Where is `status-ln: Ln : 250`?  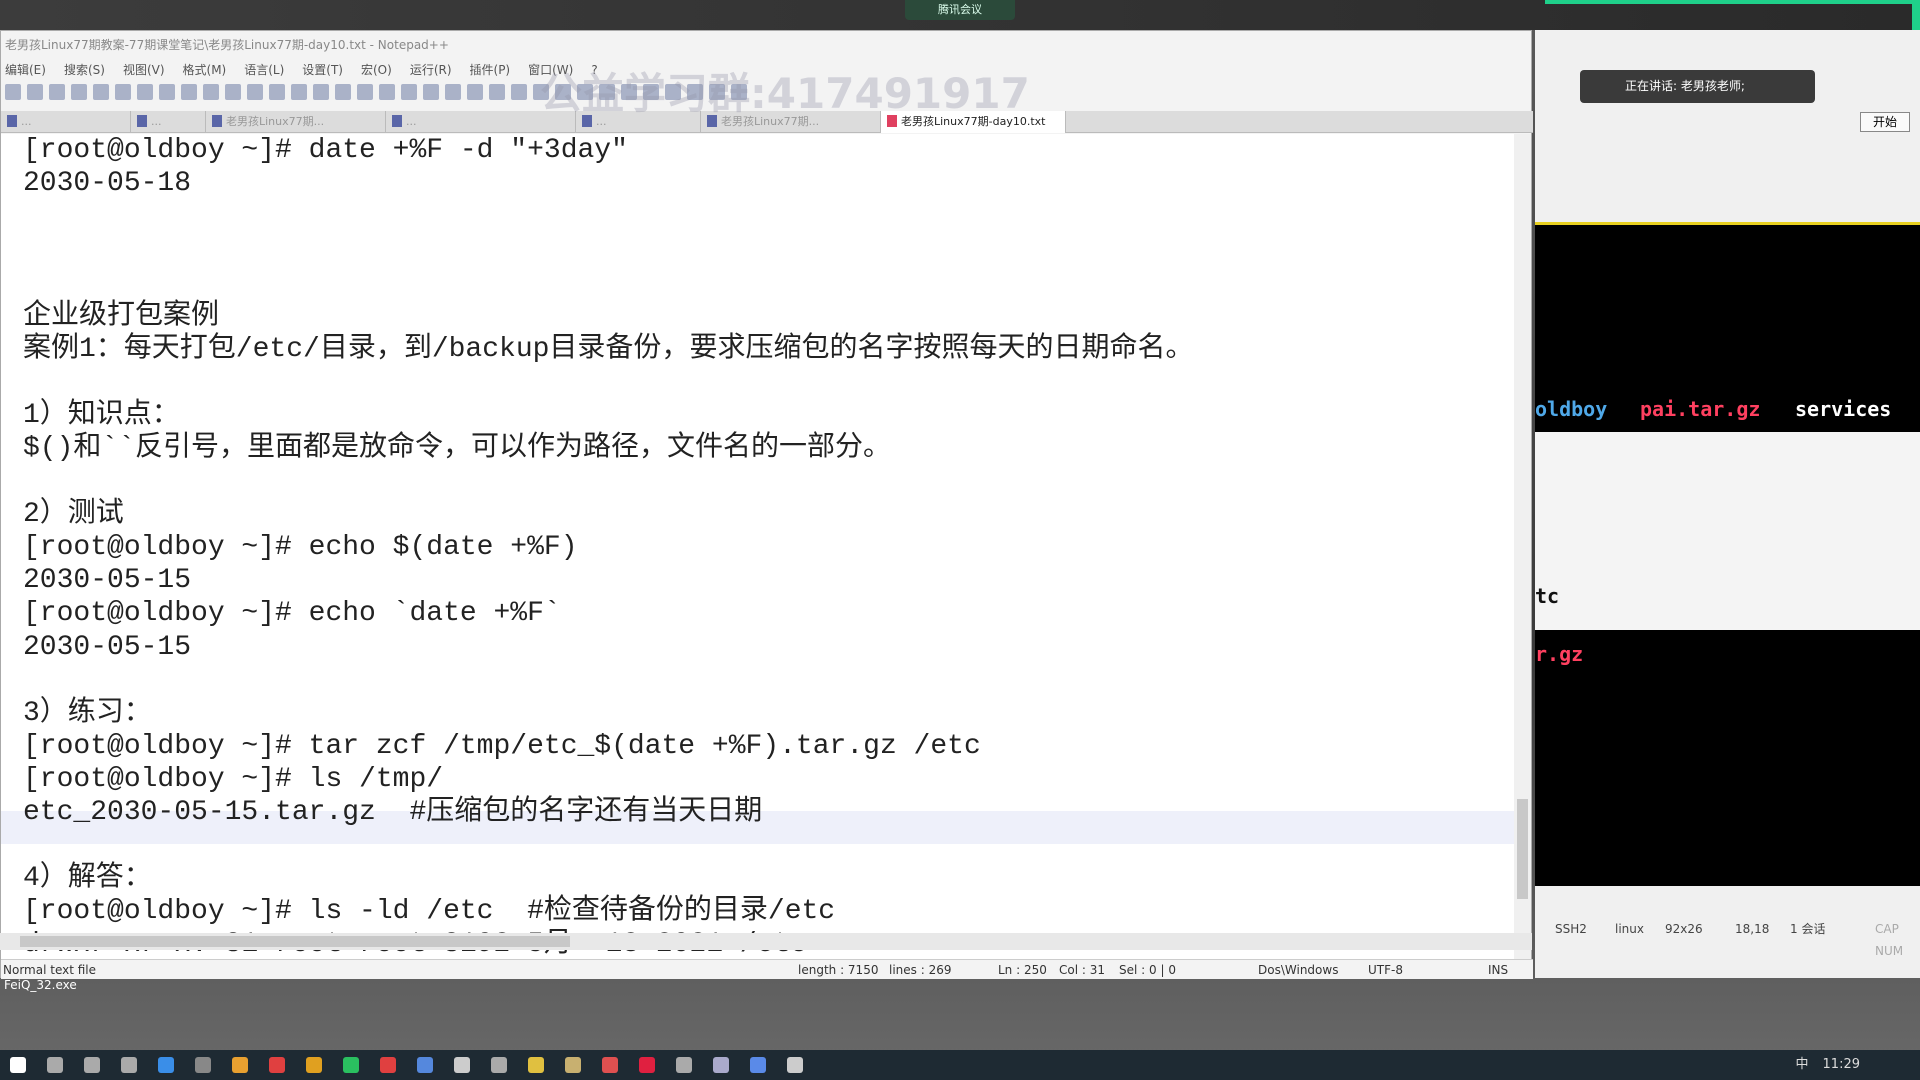 status-ln: Ln : 250 is located at coordinates (1022, 970).